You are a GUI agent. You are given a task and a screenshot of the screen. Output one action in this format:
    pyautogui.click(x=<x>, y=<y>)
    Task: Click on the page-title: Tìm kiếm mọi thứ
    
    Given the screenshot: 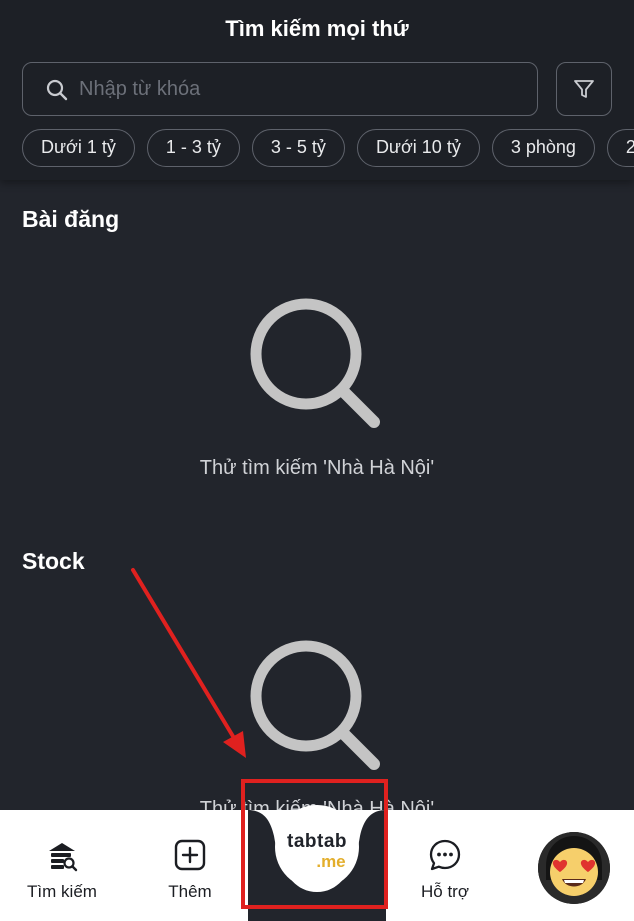 What is the action you would take?
    pyautogui.click(x=317, y=28)
    